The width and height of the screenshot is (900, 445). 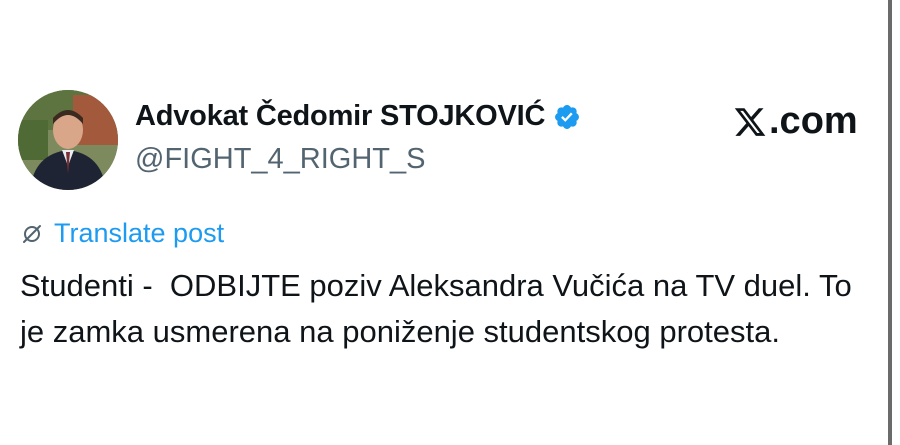 What do you see at coordinates (813, 121) in the screenshot?
I see `brand-domain-label: .com` at bounding box center [813, 121].